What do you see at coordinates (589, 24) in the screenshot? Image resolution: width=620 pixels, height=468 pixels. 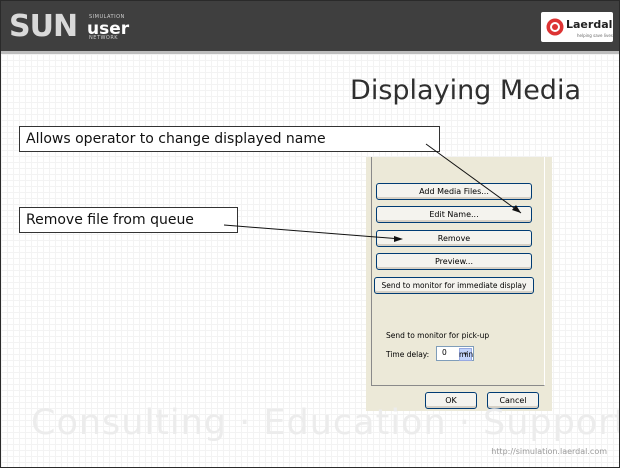 I see `laerdal-text: Laerdal` at bounding box center [589, 24].